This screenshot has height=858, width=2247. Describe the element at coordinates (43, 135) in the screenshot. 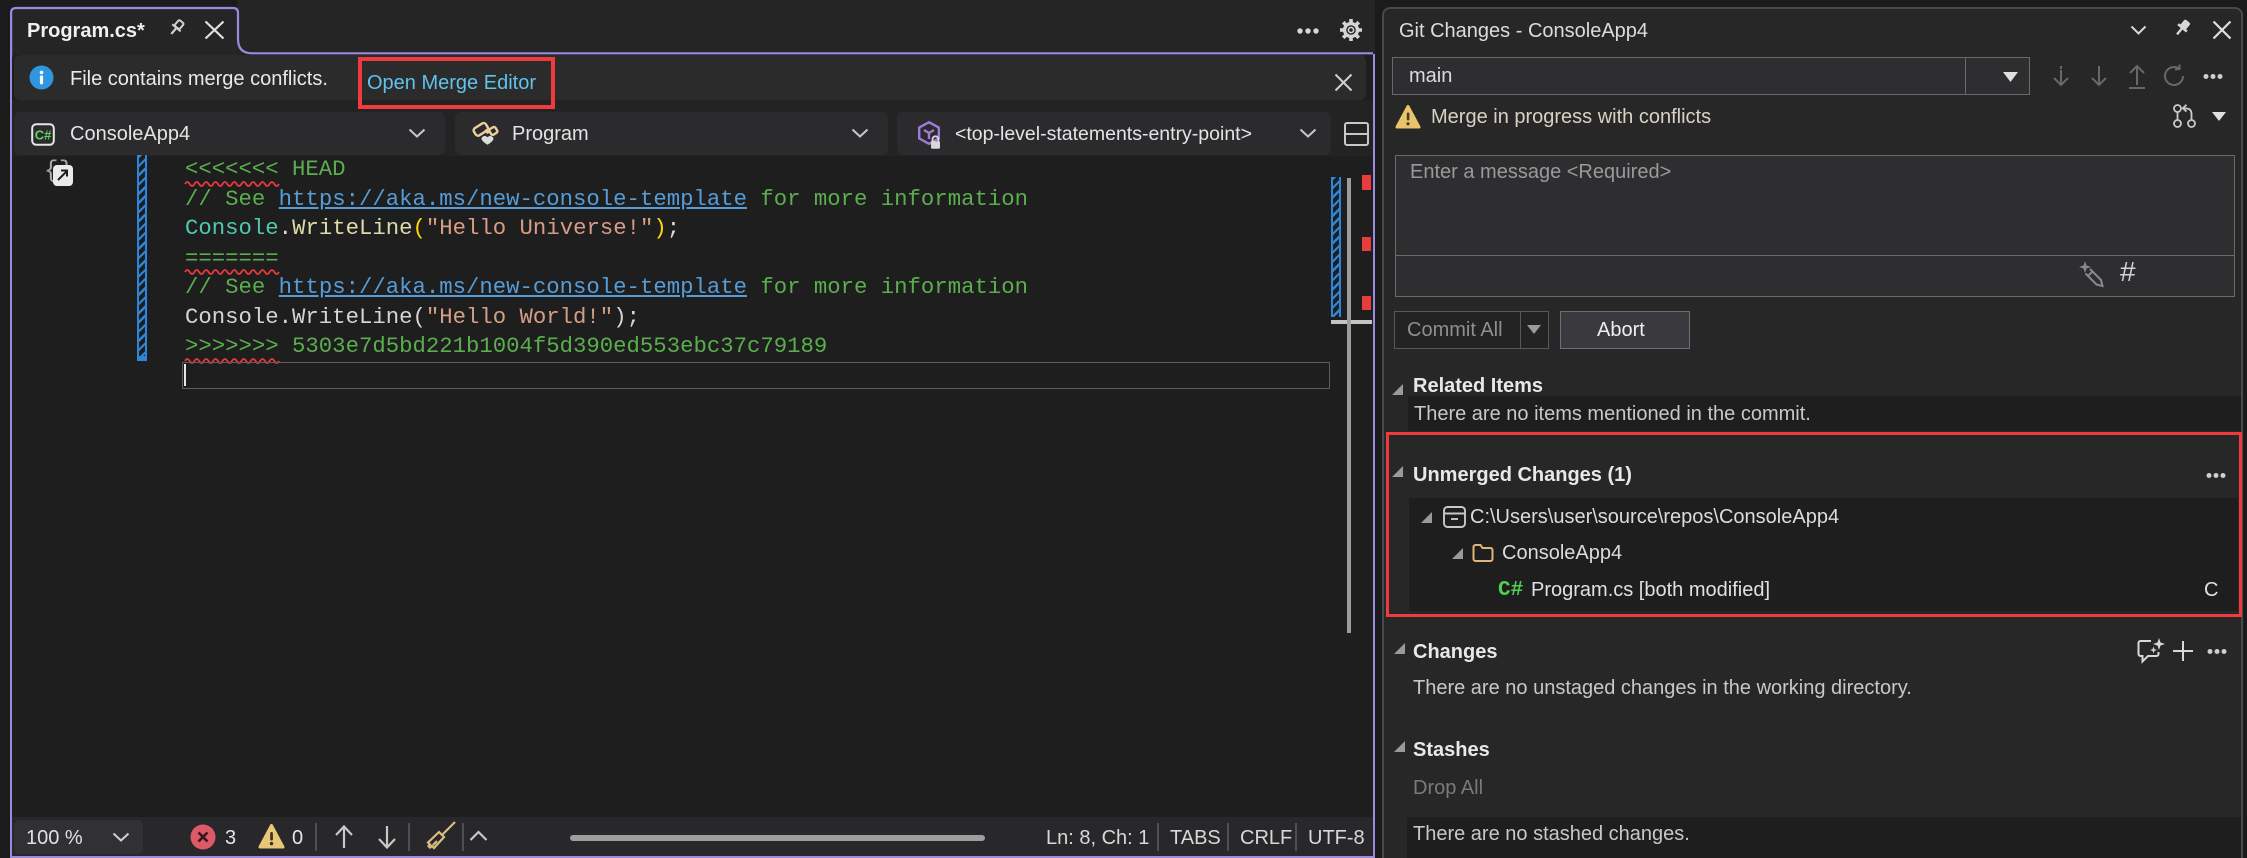

I see `svg-text: C#` at that location.